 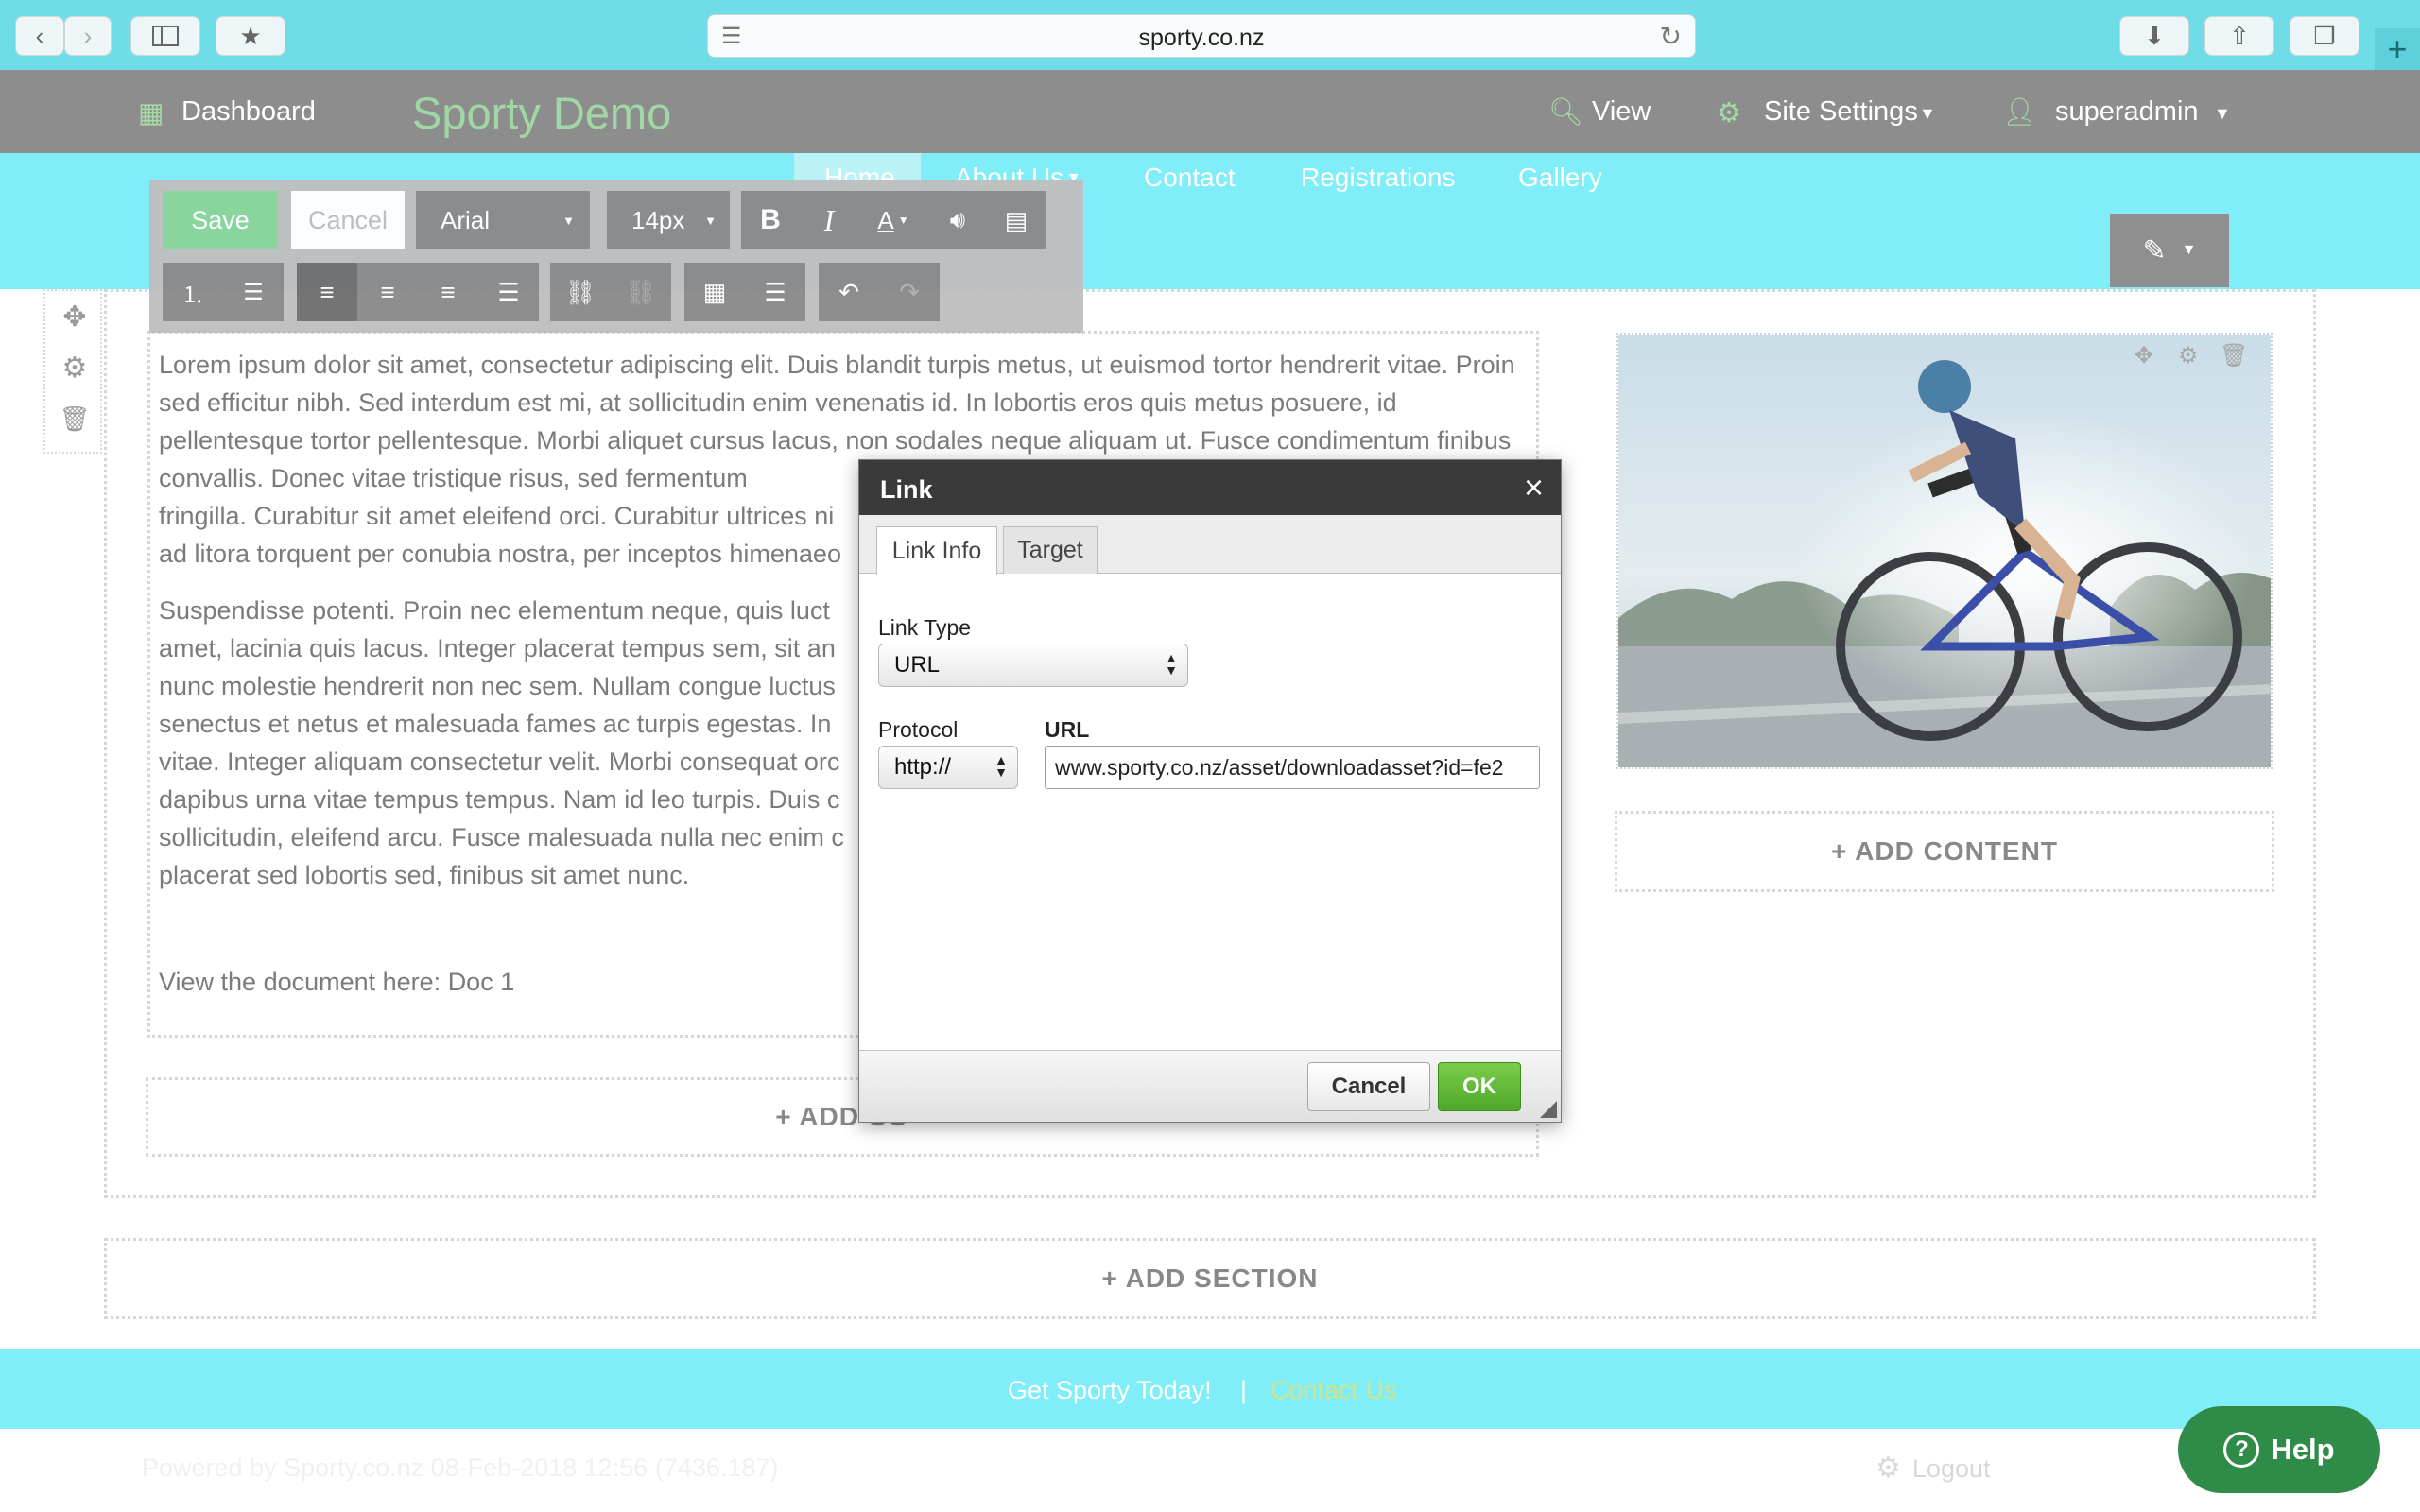 I want to click on footer-band: Get Sporty Today! | Contact Us, so click(x=1210, y=1389).